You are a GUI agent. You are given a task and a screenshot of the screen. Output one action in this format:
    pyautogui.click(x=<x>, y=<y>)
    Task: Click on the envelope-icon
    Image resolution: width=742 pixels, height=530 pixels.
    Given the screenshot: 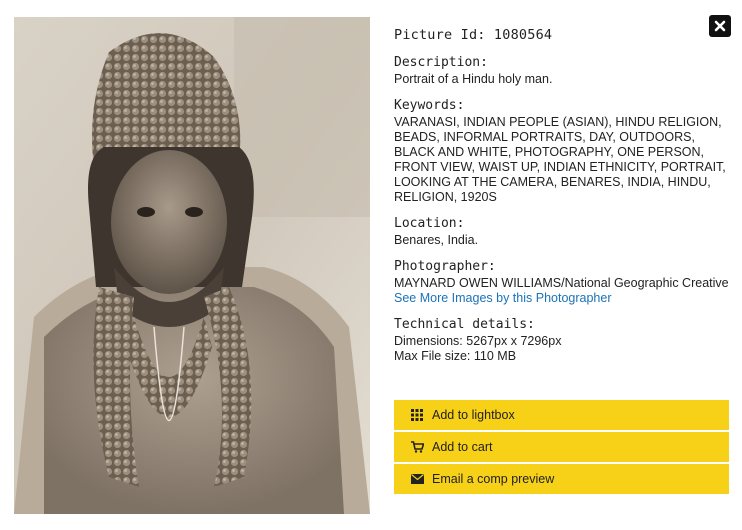 What is the action you would take?
    pyautogui.click(x=417, y=479)
    